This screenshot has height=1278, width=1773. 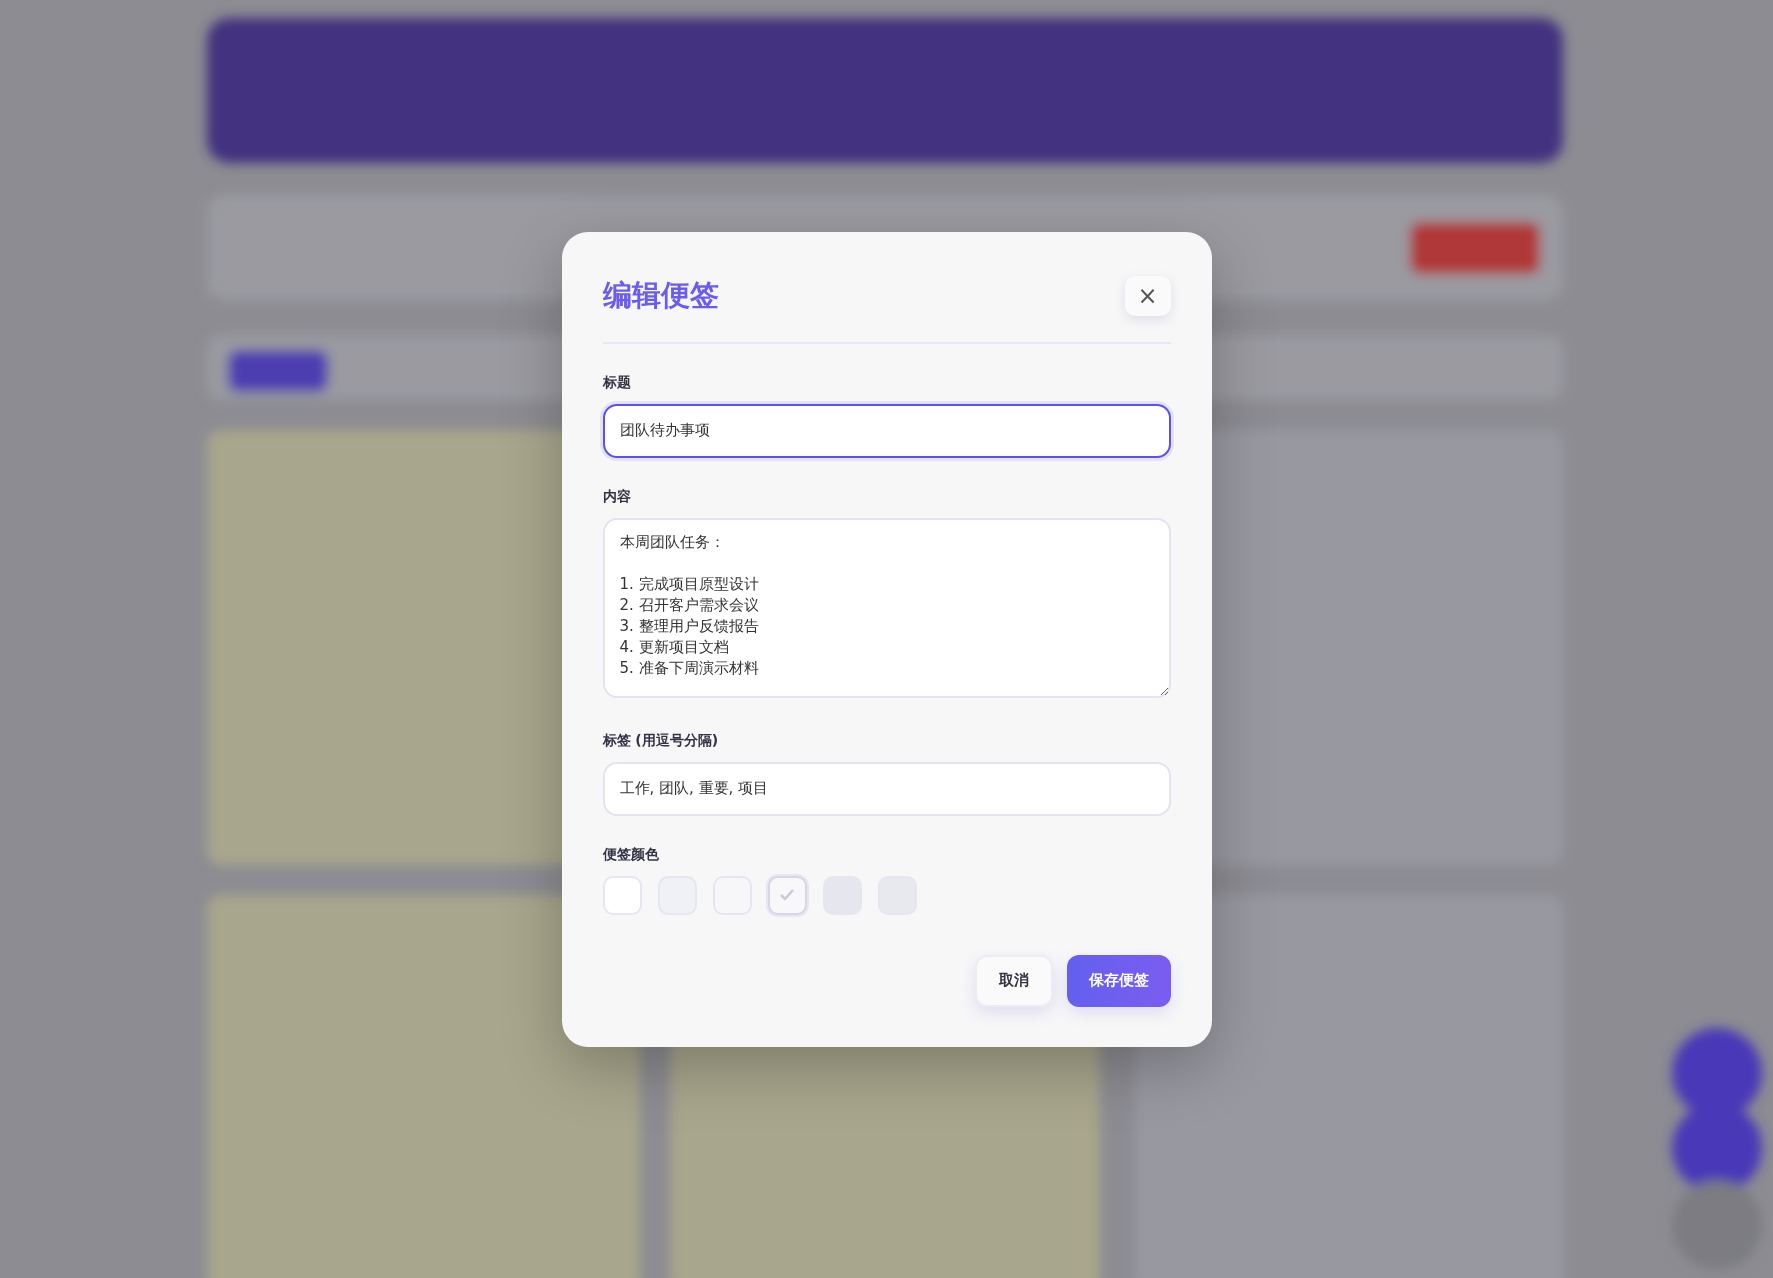 I want to click on input-field: 工作, 团队, 重要, 项目, so click(x=886, y=788).